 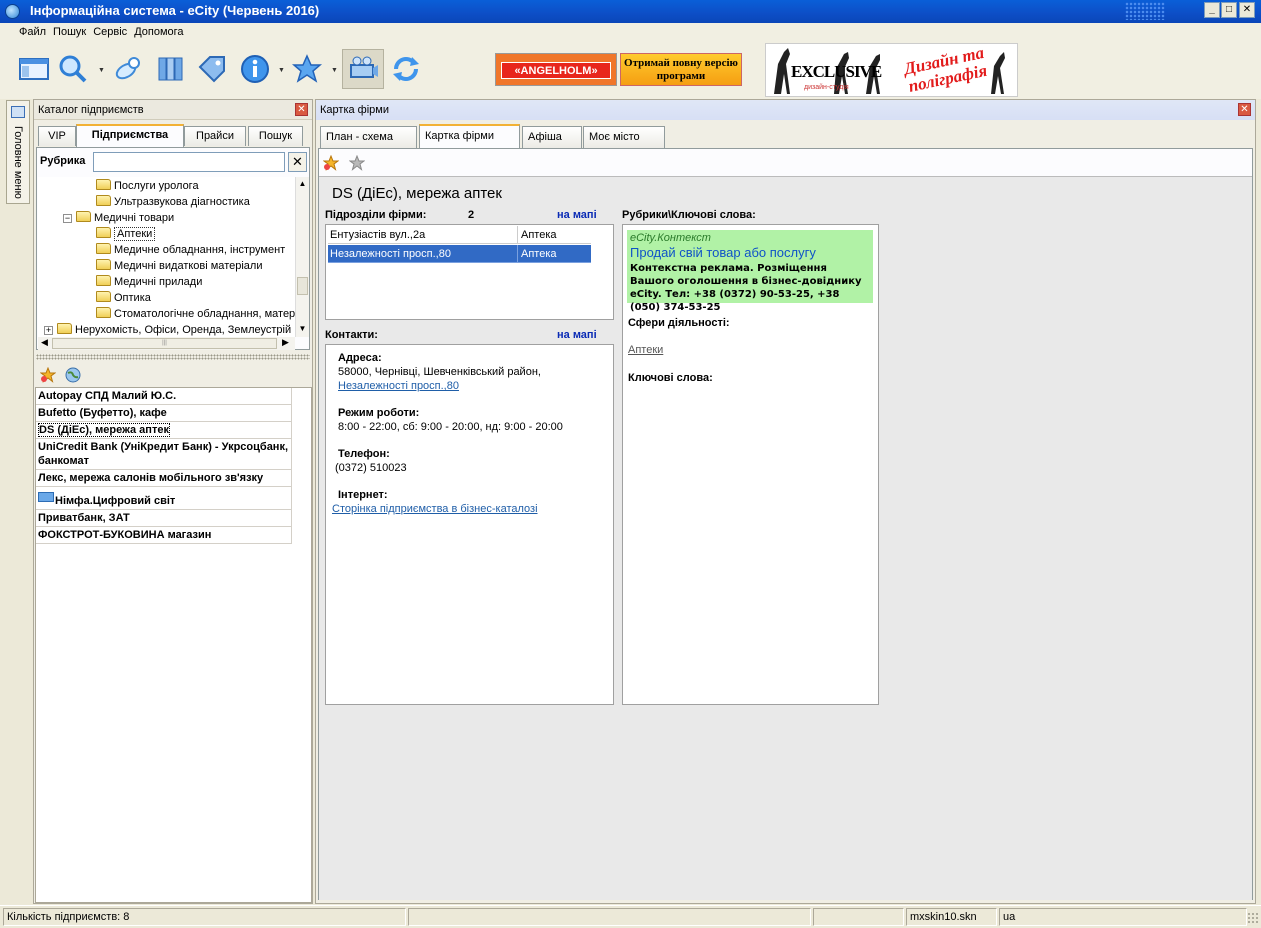 What do you see at coordinates (459, 235) in the screenshot?
I see `table-row: Ентузіастів вул.,2а Аптека` at bounding box center [459, 235].